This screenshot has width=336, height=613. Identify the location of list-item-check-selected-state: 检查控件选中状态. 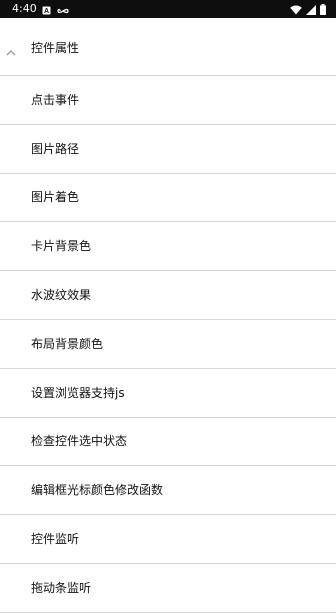
(168, 442).